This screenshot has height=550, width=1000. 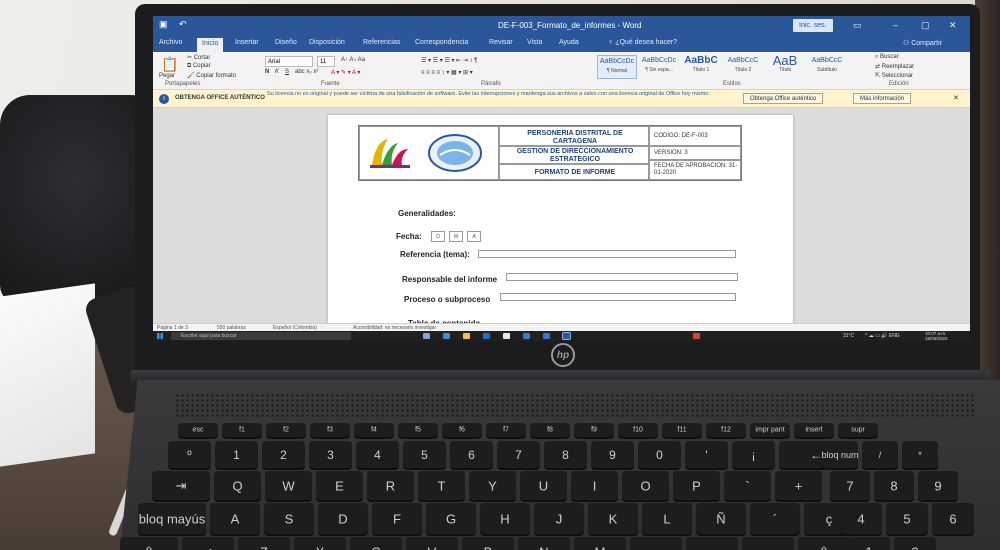 What do you see at coordinates (289, 61) in the screenshot?
I see `font-name-select: Arial` at bounding box center [289, 61].